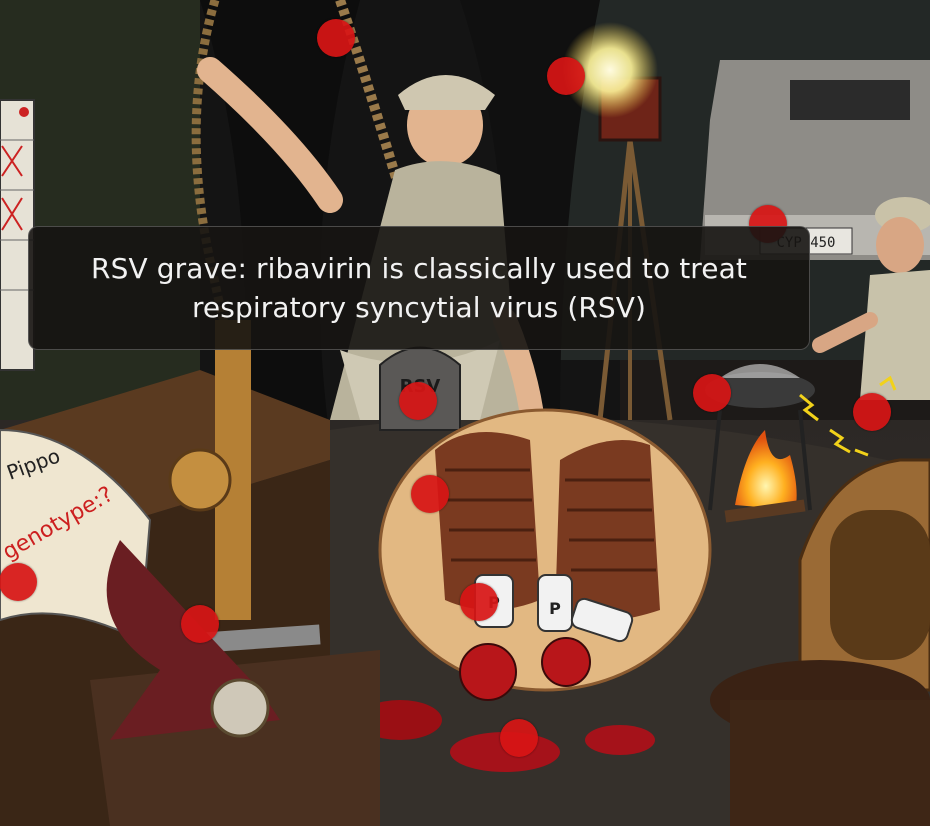 The image size is (930, 826). Describe the element at coordinates (712, 393) in the screenshot. I see `hotspot-pan` at that location.